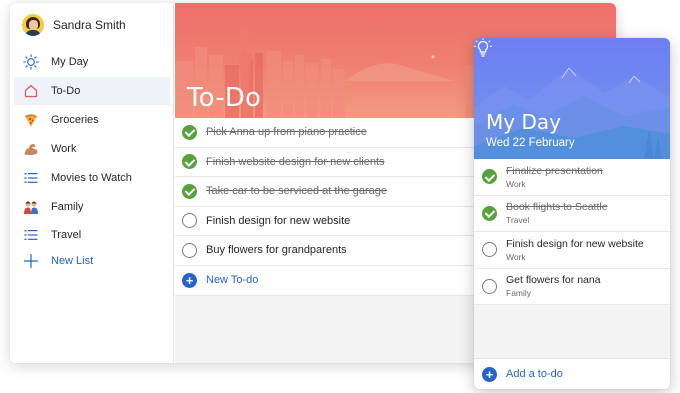  I want to click on sidebar-item-family: Family, so click(92, 207).